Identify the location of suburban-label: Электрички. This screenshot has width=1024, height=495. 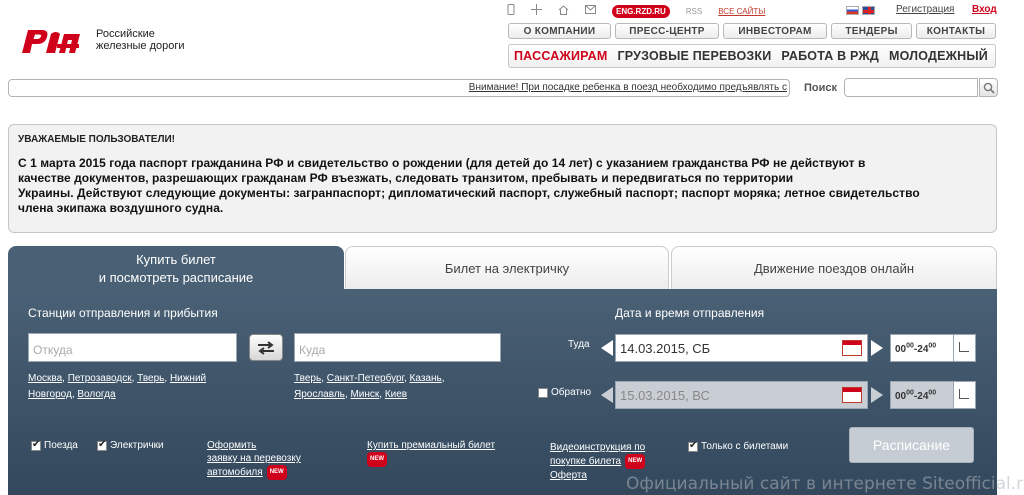
(137, 445).